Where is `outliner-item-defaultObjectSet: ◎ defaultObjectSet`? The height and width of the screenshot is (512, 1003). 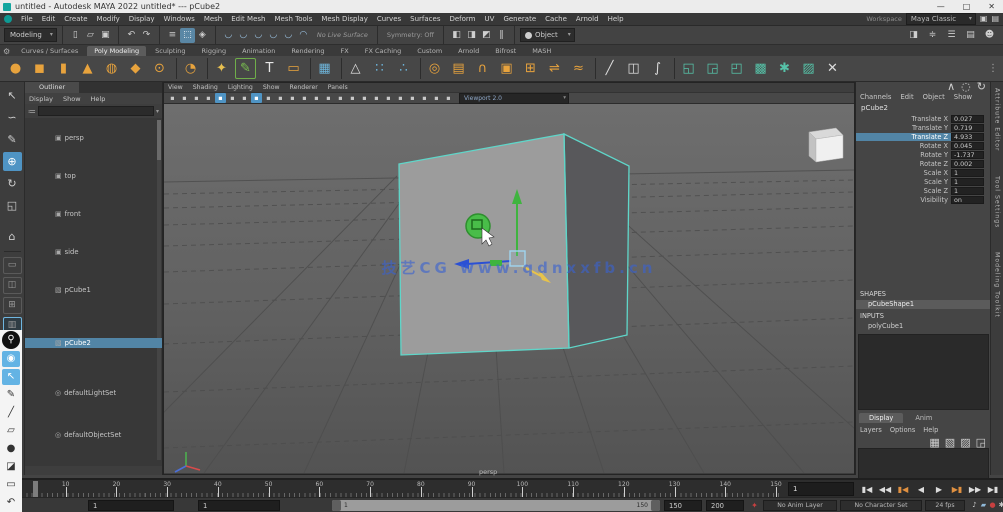 outliner-item-defaultObjectSet: ◎ defaultObjectSet is located at coordinates (93, 435).